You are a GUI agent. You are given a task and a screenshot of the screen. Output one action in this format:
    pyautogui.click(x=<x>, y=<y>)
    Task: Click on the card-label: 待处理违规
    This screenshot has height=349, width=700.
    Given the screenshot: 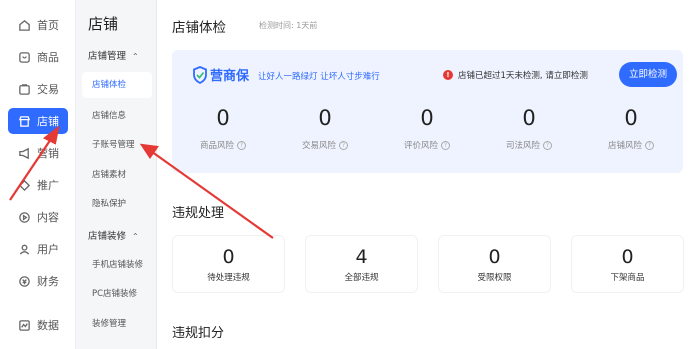 What is the action you would take?
    pyautogui.click(x=228, y=278)
    